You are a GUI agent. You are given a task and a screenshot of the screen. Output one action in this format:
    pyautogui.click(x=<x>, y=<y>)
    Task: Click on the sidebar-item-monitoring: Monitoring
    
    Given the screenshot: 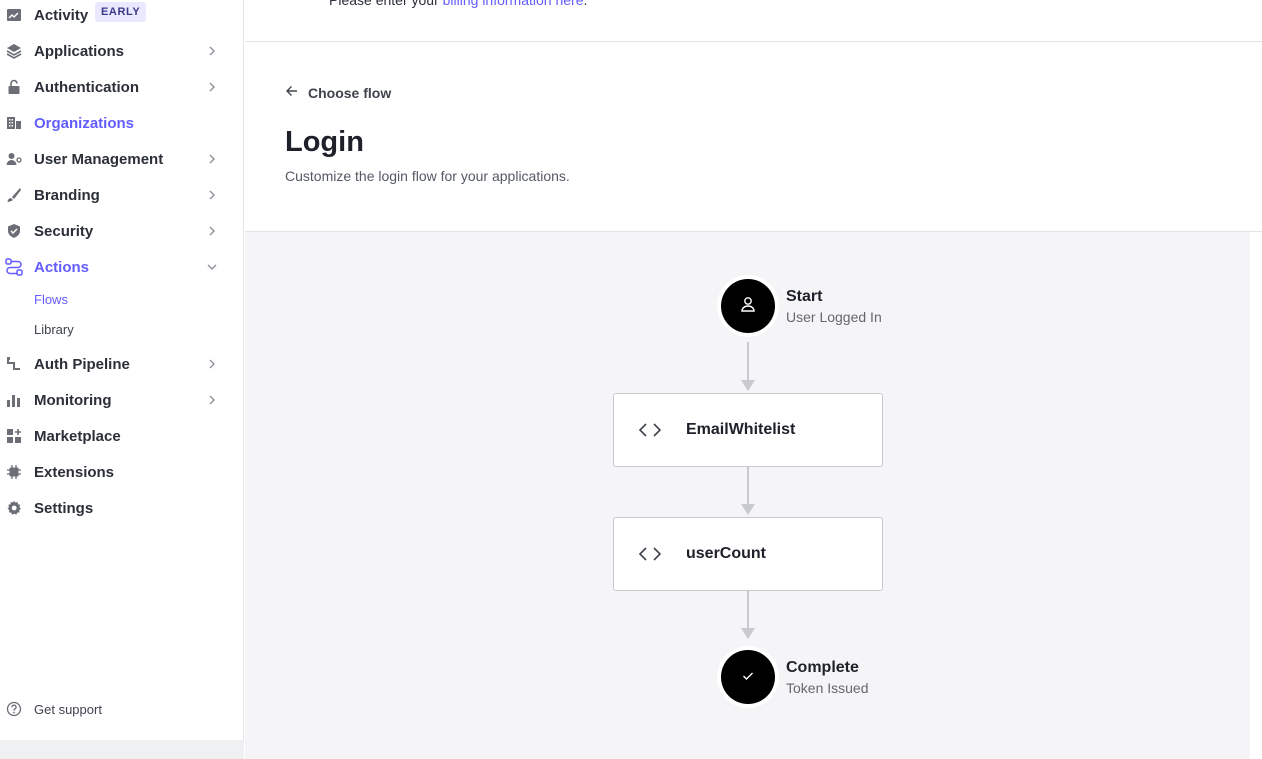 What is the action you would take?
    pyautogui.click(x=122, y=400)
    